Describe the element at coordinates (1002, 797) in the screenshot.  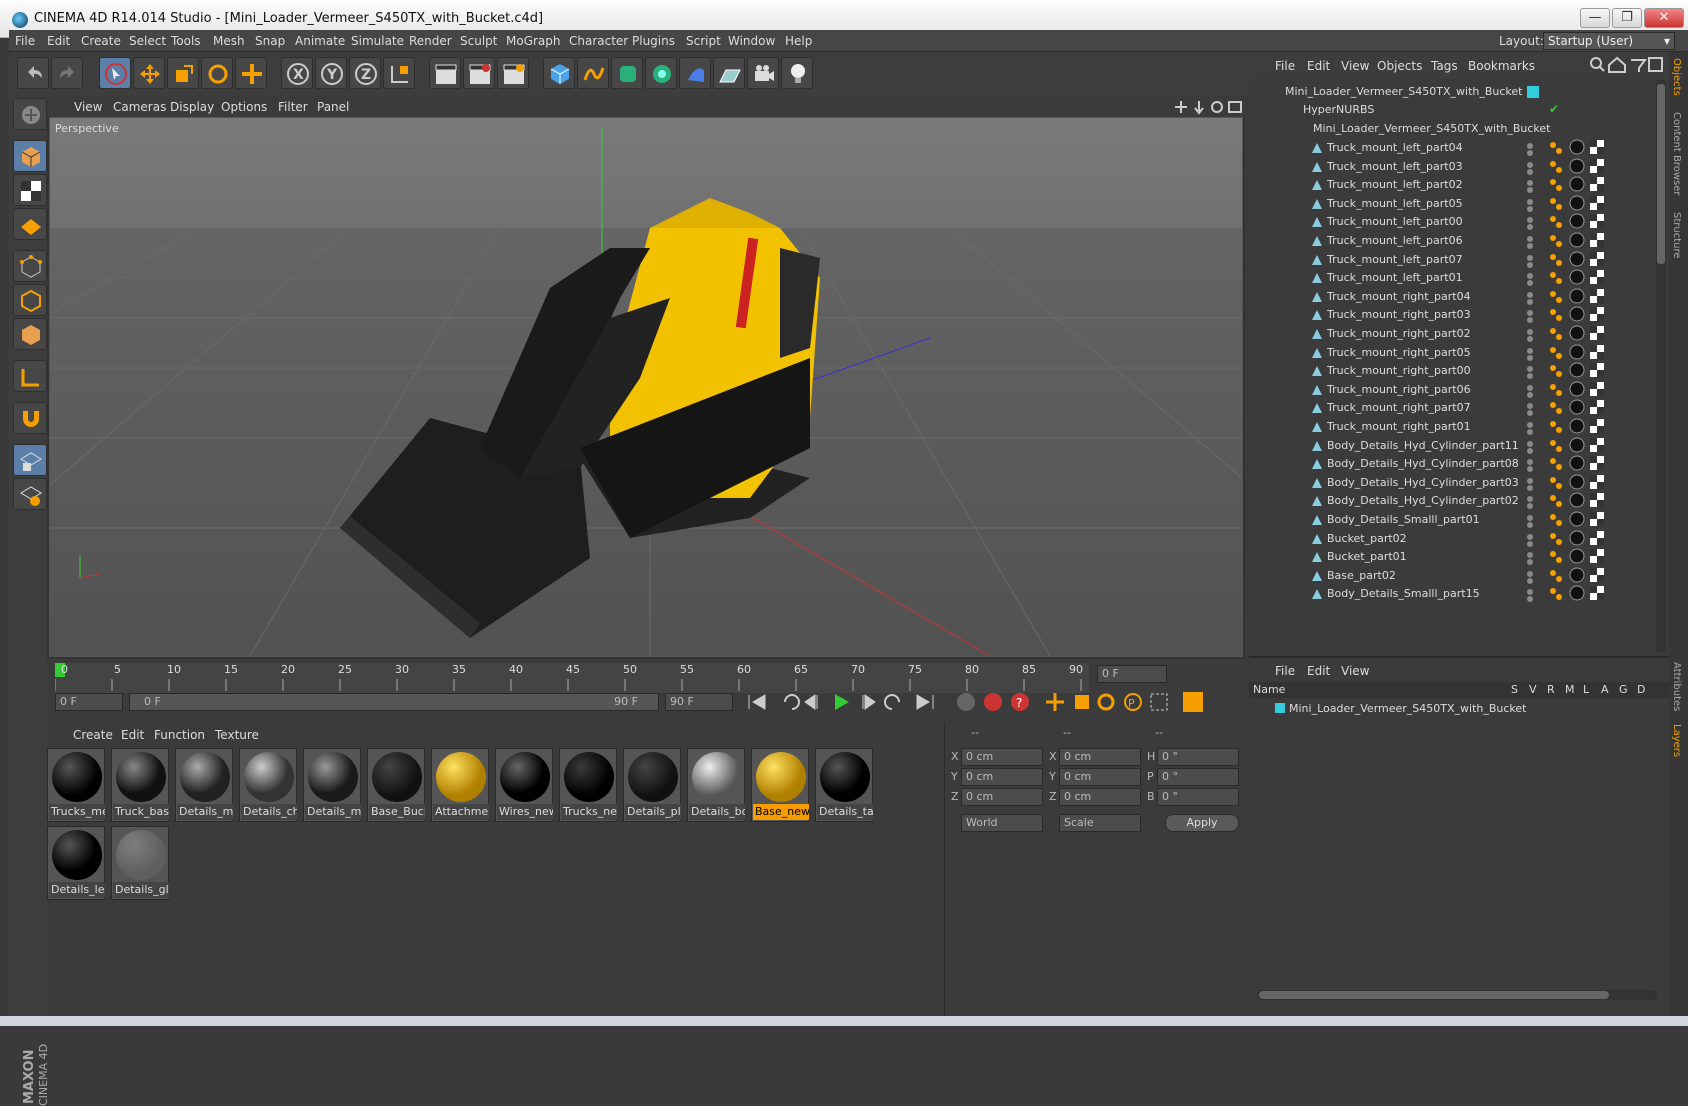
I see `pos-z-field: 0 cm` at that location.